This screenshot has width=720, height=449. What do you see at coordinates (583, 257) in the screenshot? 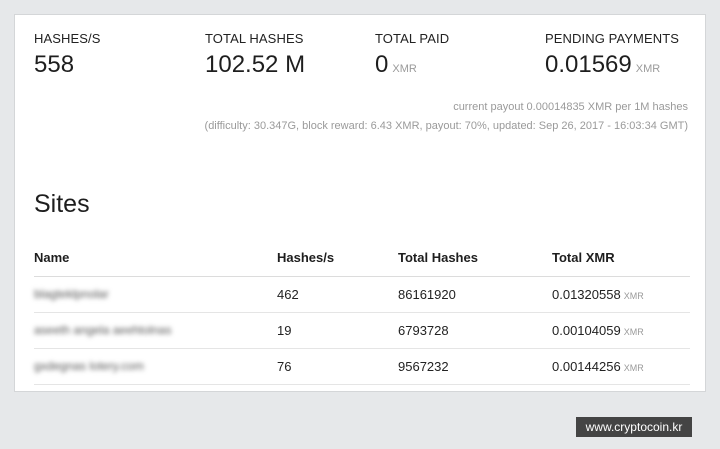
I see `column-header-total-xmr: Total XMR` at bounding box center [583, 257].